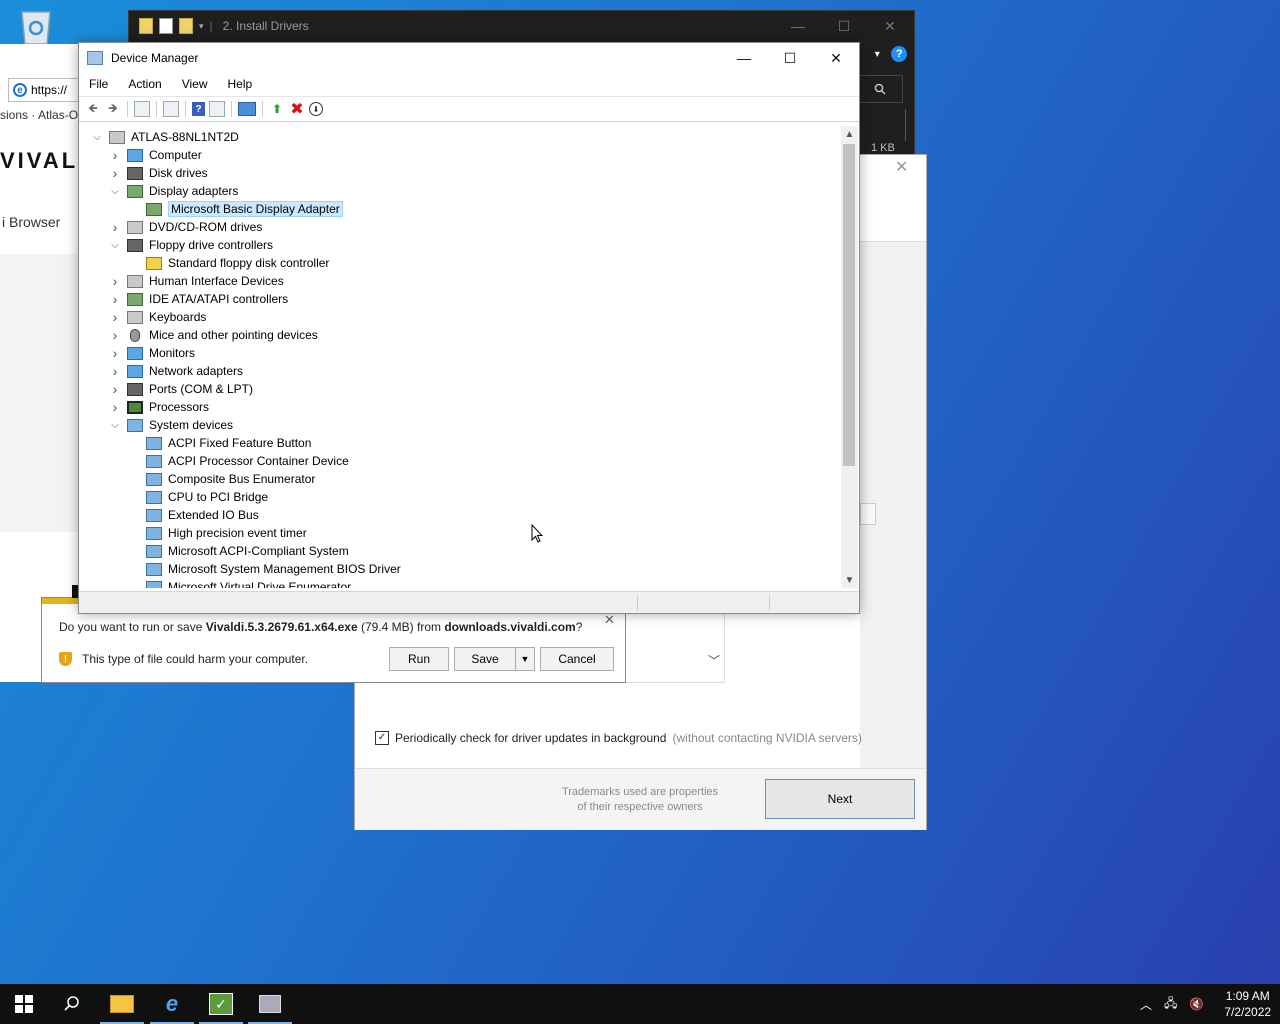 This screenshot has width=1280, height=1024. I want to click on tree-item: ⌵ Display adapters, so click(173, 191).